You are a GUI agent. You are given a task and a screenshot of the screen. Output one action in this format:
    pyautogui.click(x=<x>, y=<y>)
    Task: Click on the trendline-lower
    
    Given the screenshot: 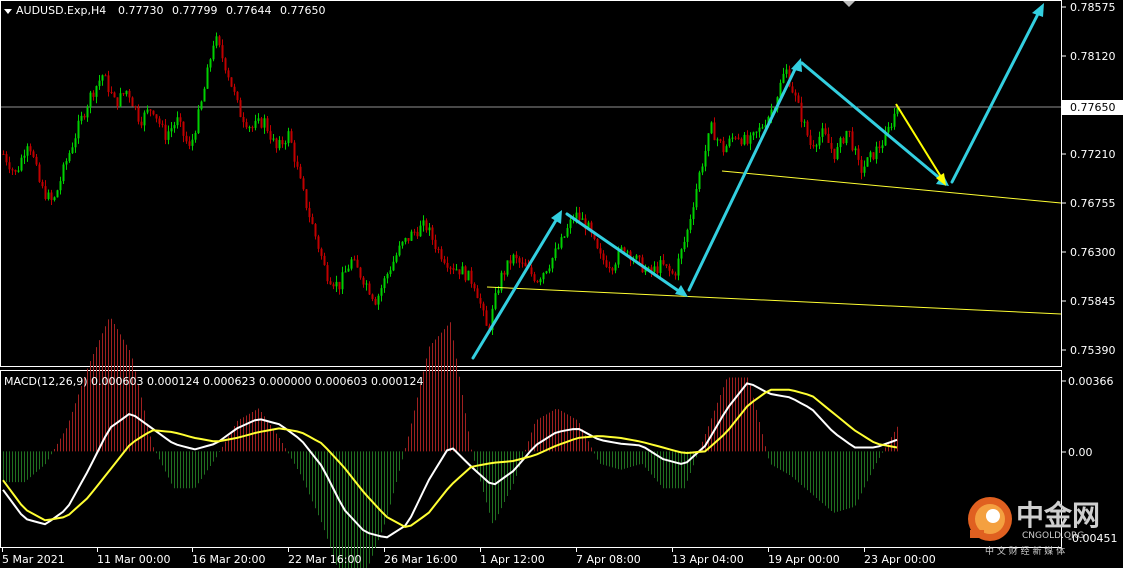 What is the action you would take?
    pyautogui.click(x=774, y=300)
    